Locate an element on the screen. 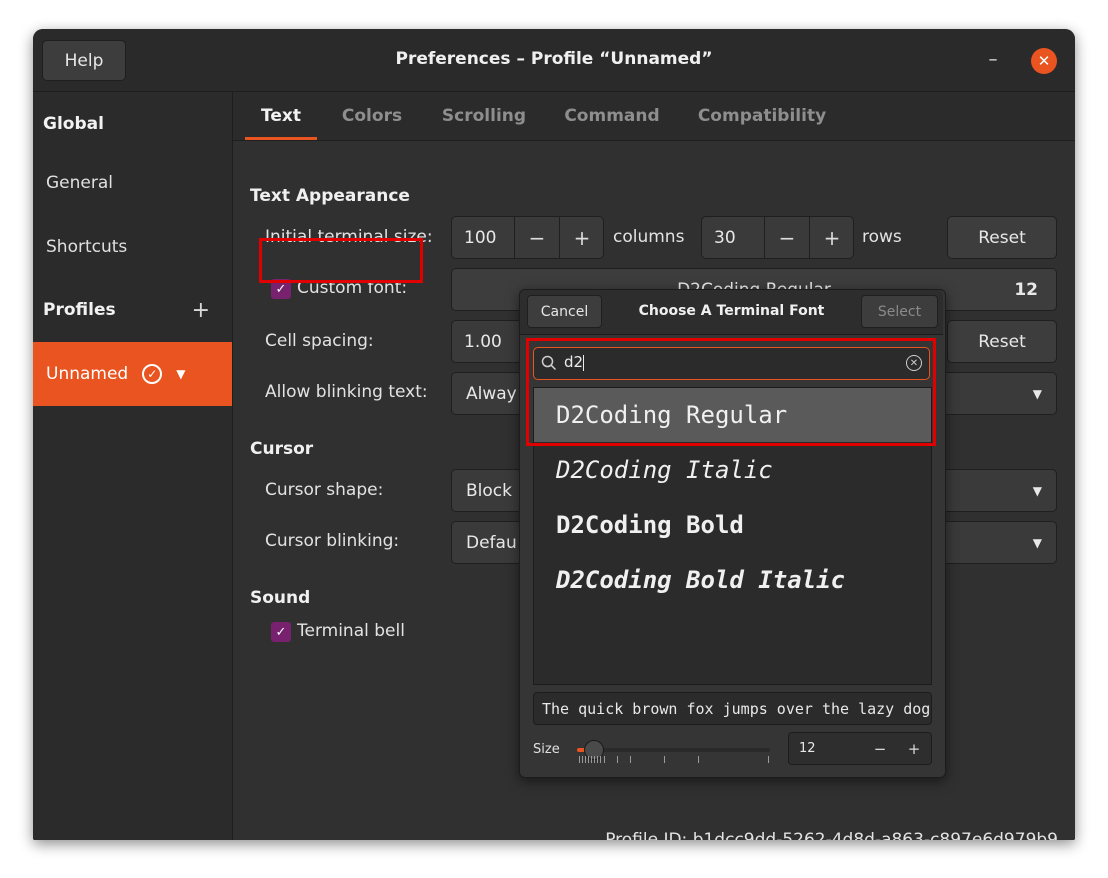 The height and width of the screenshot is (878, 1108). sidebar-item-general: General is located at coordinates (132, 183).